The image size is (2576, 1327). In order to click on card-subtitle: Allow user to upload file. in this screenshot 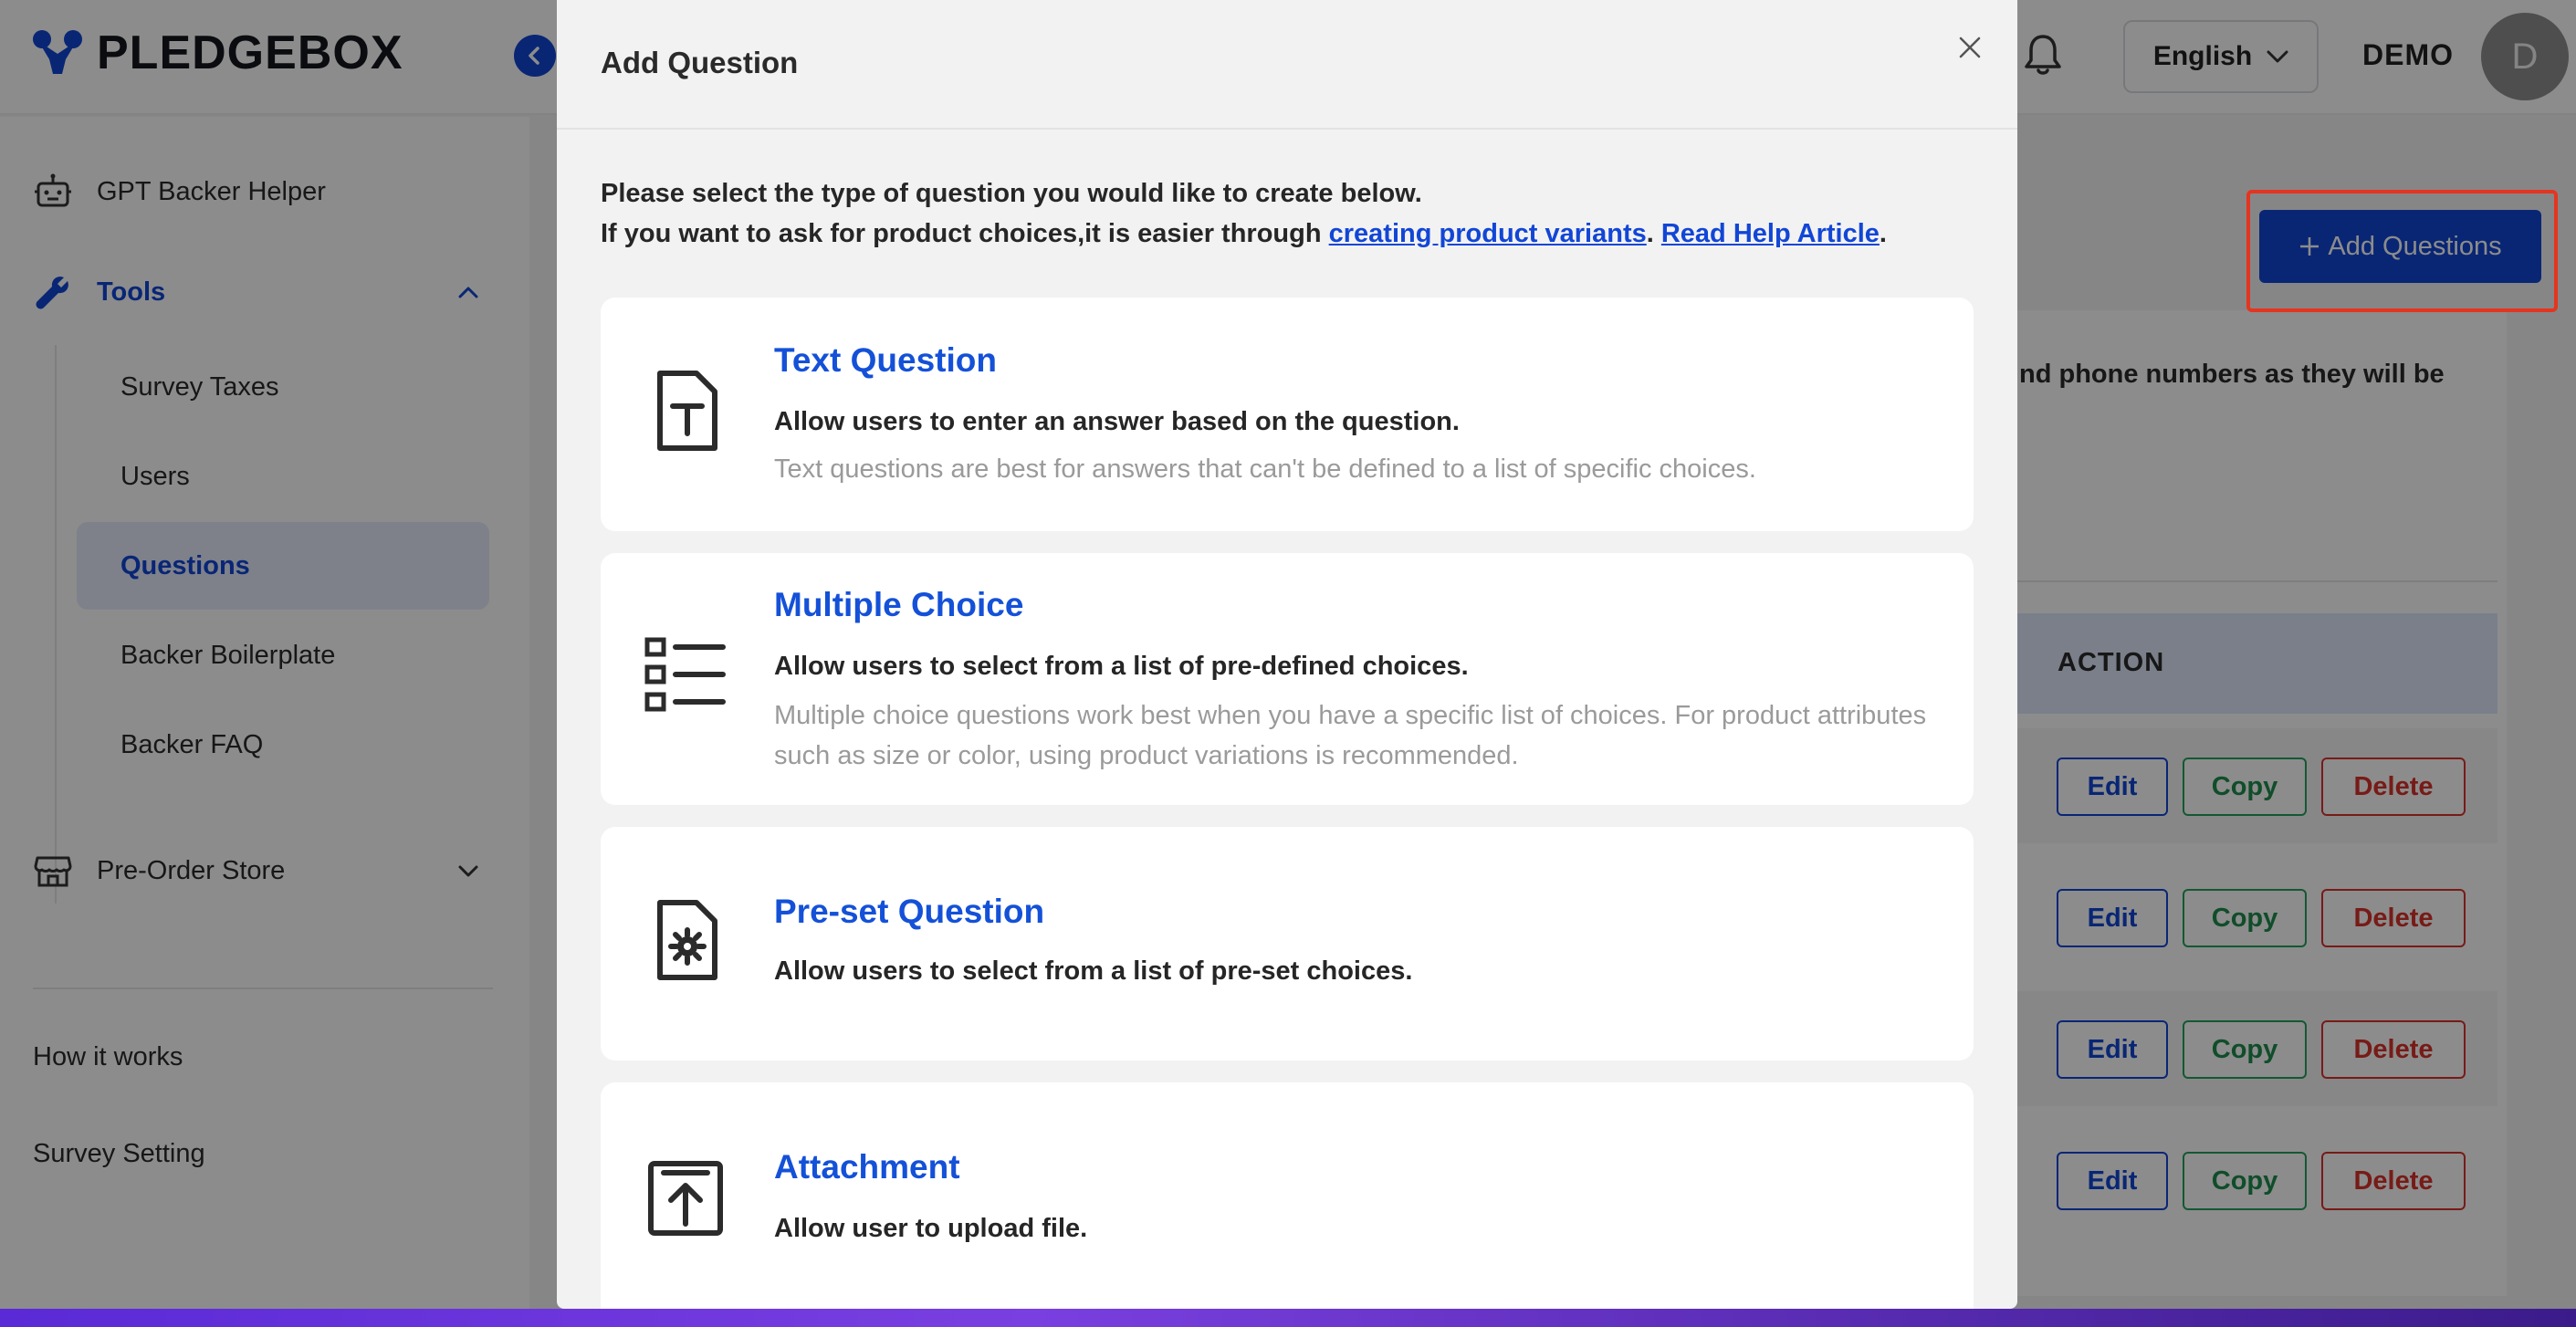, I will do `click(931, 1228)`.